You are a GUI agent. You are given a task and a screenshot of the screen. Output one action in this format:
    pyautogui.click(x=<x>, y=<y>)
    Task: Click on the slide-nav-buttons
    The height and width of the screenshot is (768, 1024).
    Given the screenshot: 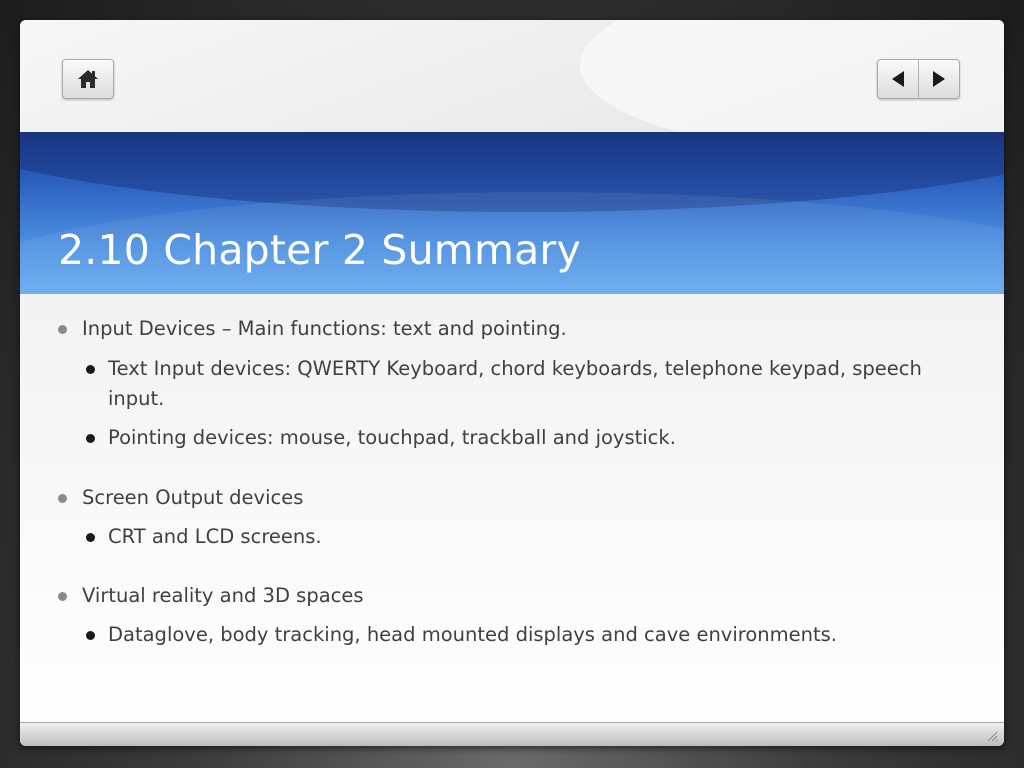 What is the action you would take?
    pyautogui.click(x=918, y=79)
    